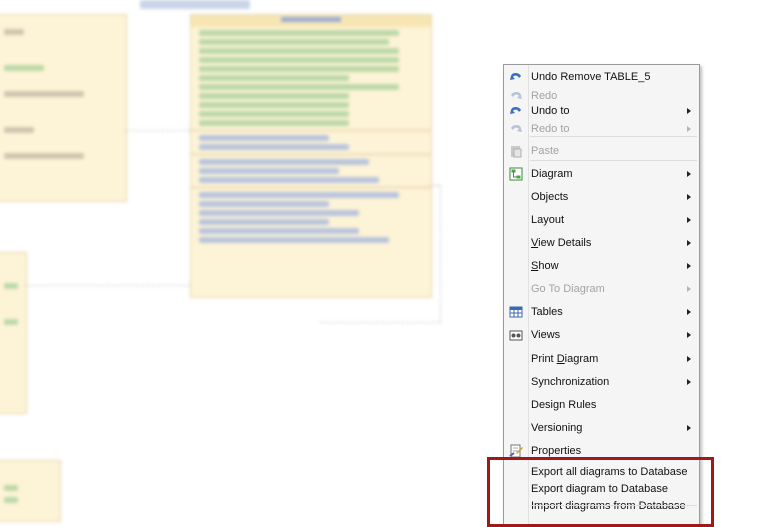  I want to click on menu-item-design-rules: Design Rules, so click(601, 405).